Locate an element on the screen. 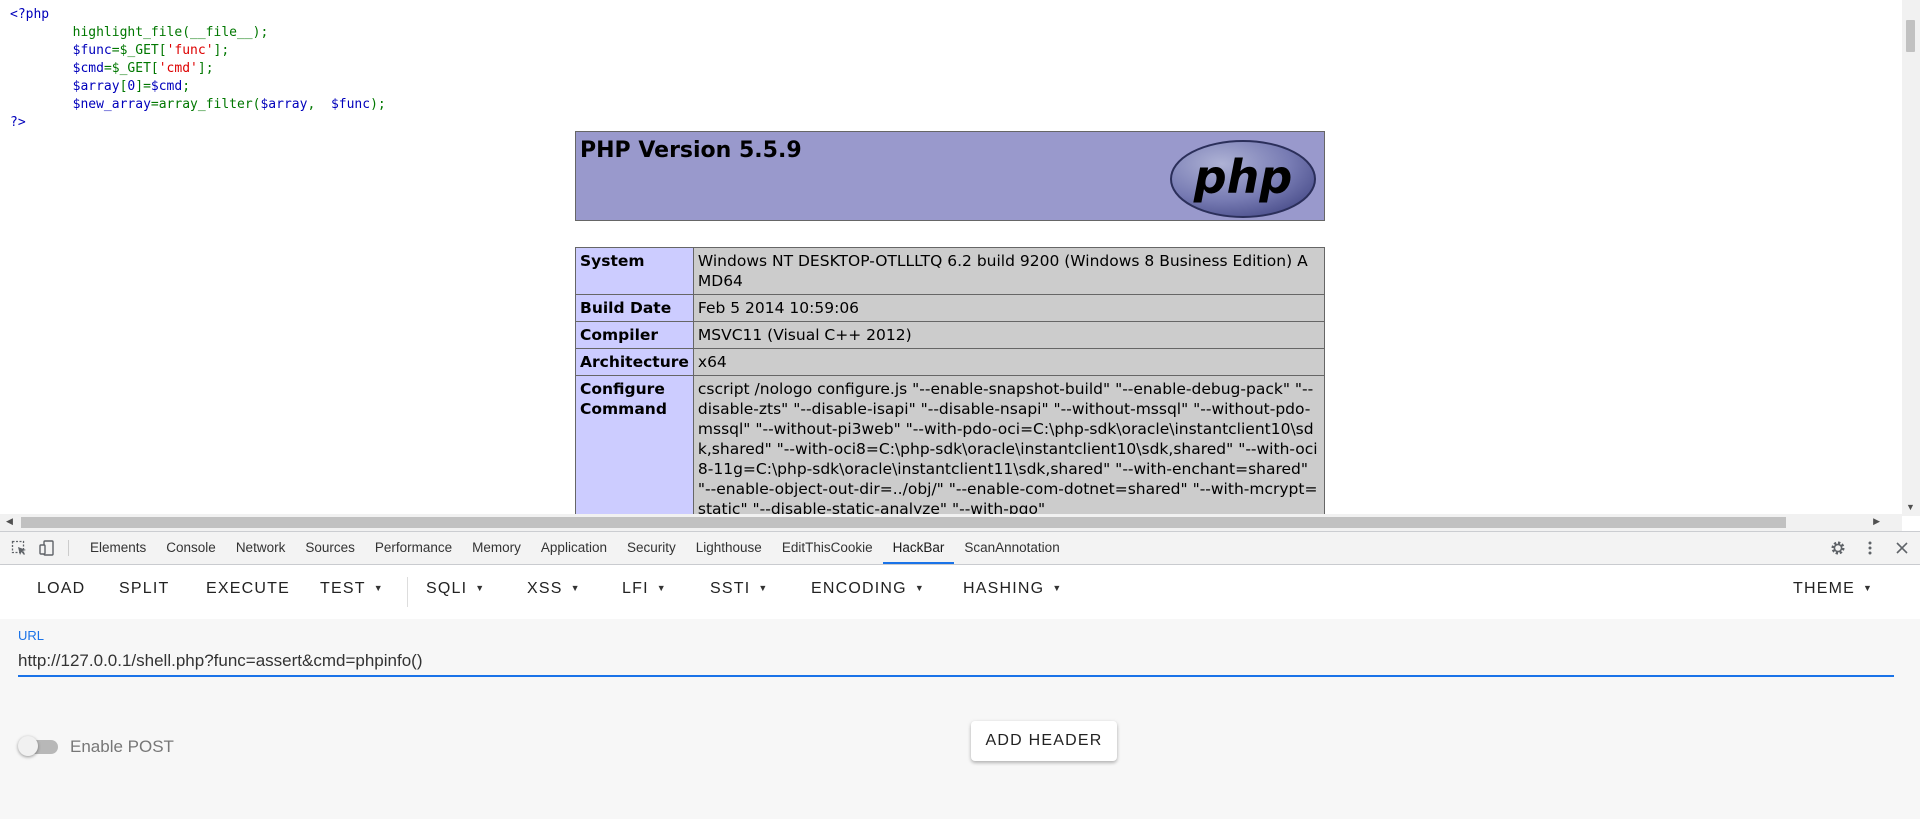 This screenshot has height=819, width=1920. inspect-element-icon is located at coordinates (19, 548).